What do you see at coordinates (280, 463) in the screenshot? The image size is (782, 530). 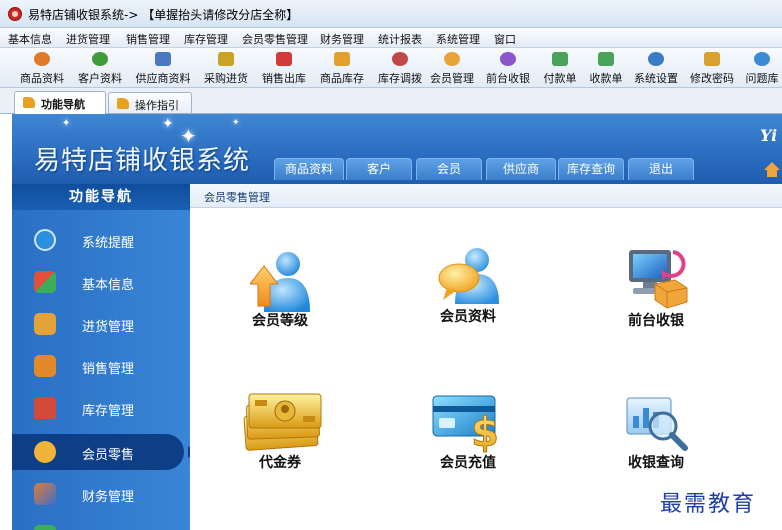 I see `tile-label: 代金券` at bounding box center [280, 463].